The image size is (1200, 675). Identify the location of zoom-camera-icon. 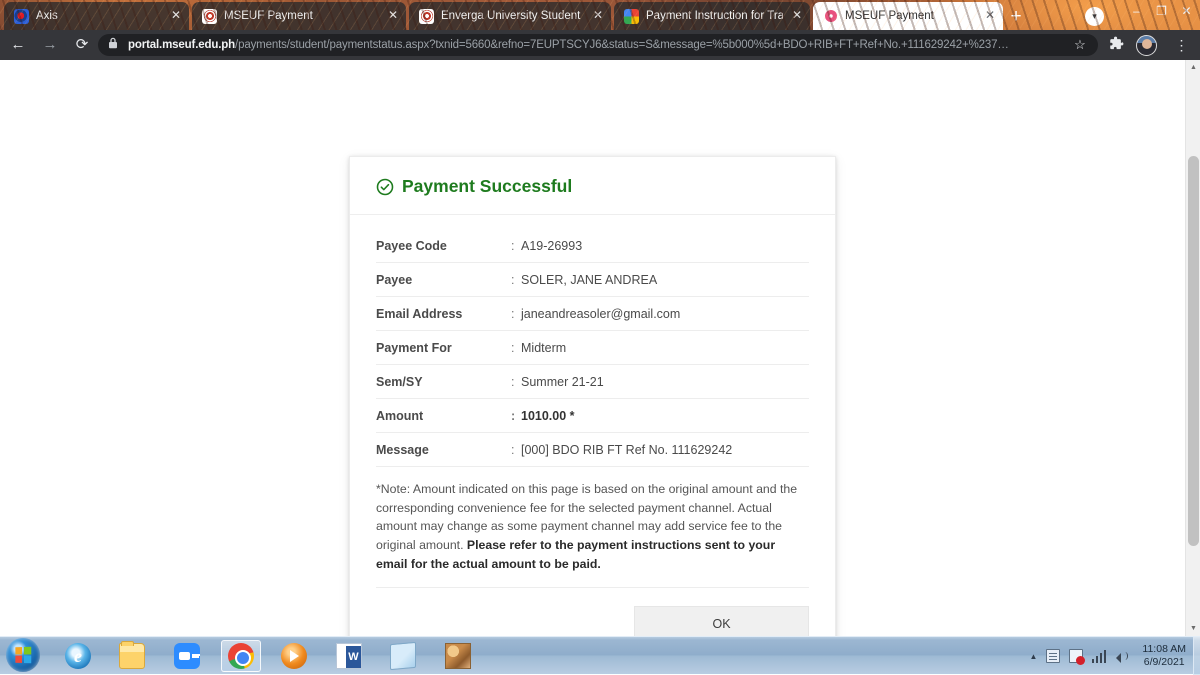
(187, 656).